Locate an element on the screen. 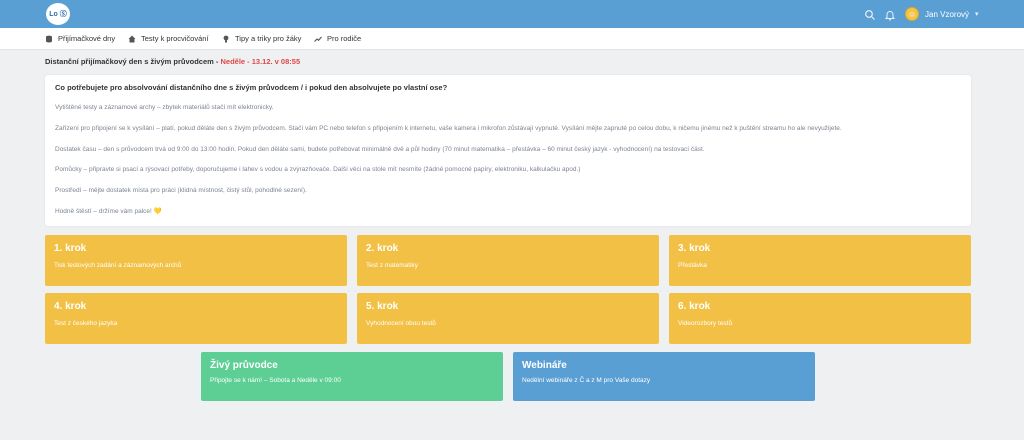 The width and height of the screenshot is (1024, 440). step-title: 1. krok is located at coordinates (70, 248).